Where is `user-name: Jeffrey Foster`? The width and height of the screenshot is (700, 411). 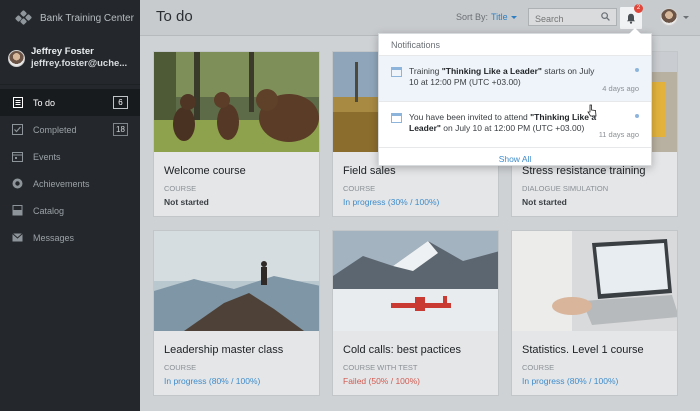
user-name: Jeffrey Foster is located at coordinates (62, 51).